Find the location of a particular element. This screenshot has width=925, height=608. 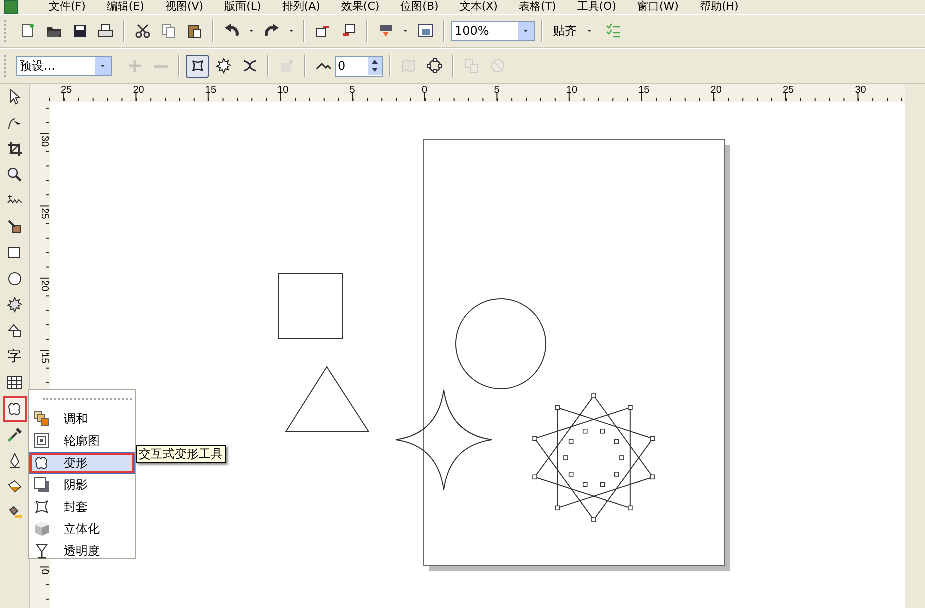

zoom-dropdown: 100% is located at coordinates (493, 31).